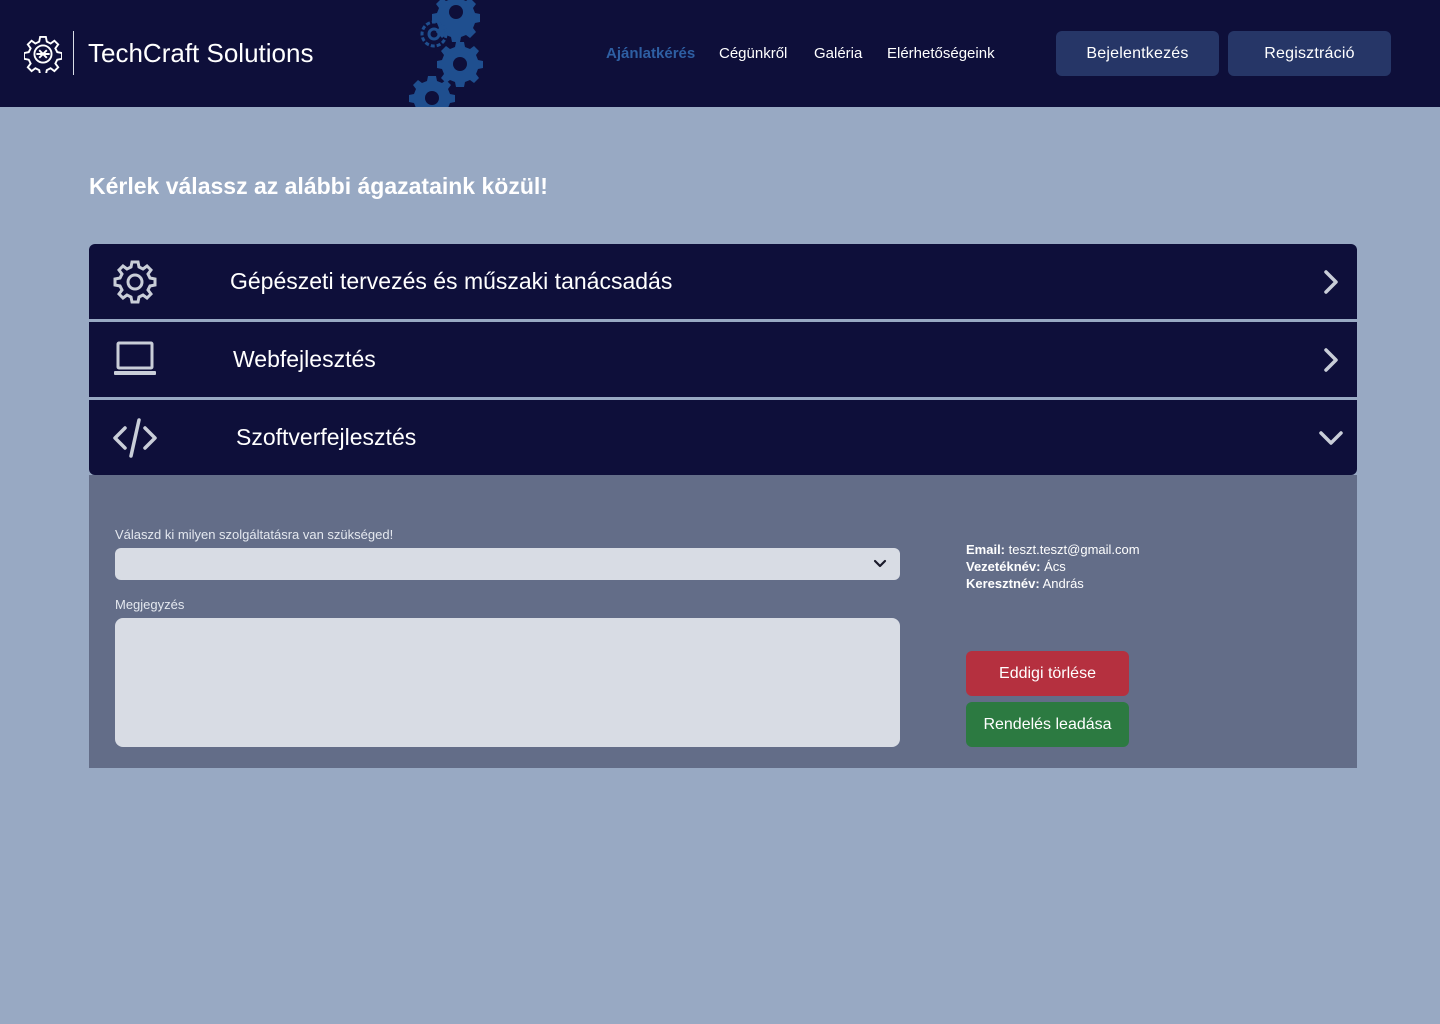 The image size is (1440, 1024). Describe the element at coordinates (723, 437) in the screenshot. I see `accordion-item-szoftverfejlesztes: Szoftverfejlesztés` at that location.